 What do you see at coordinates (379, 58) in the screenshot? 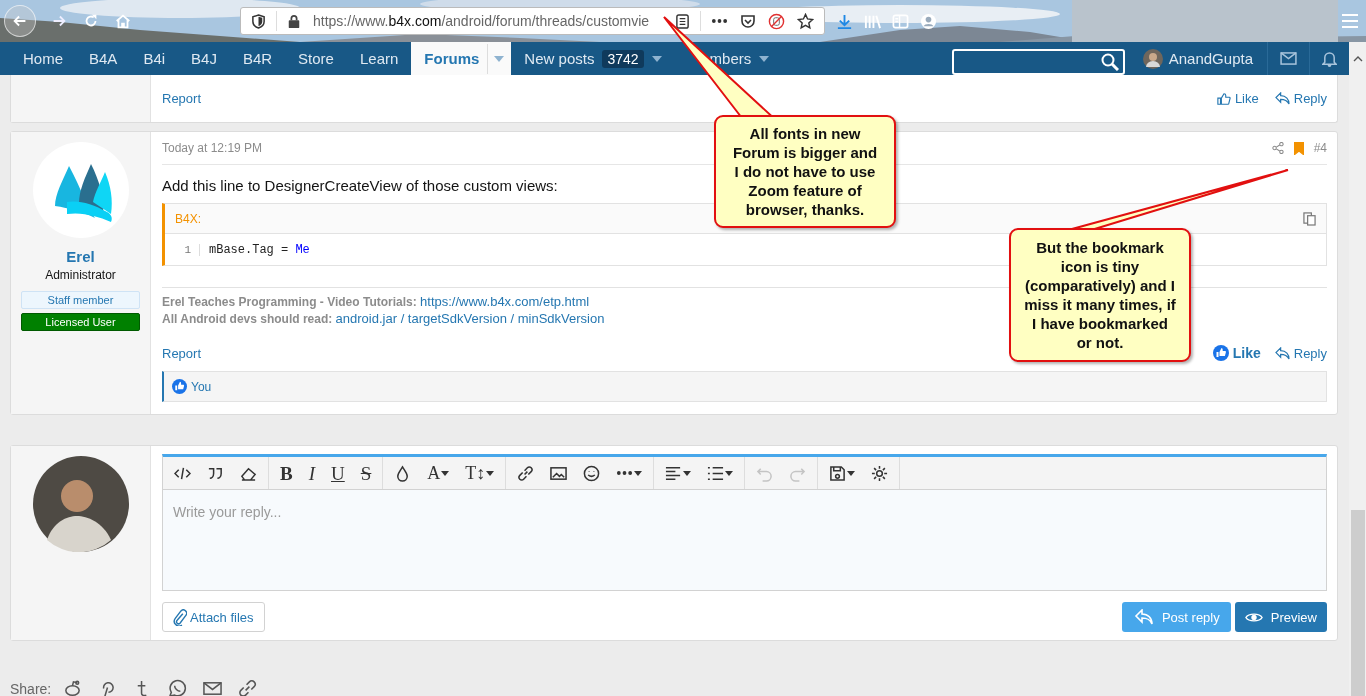
I see `nav-tab: Learn` at bounding box center [379, 58].